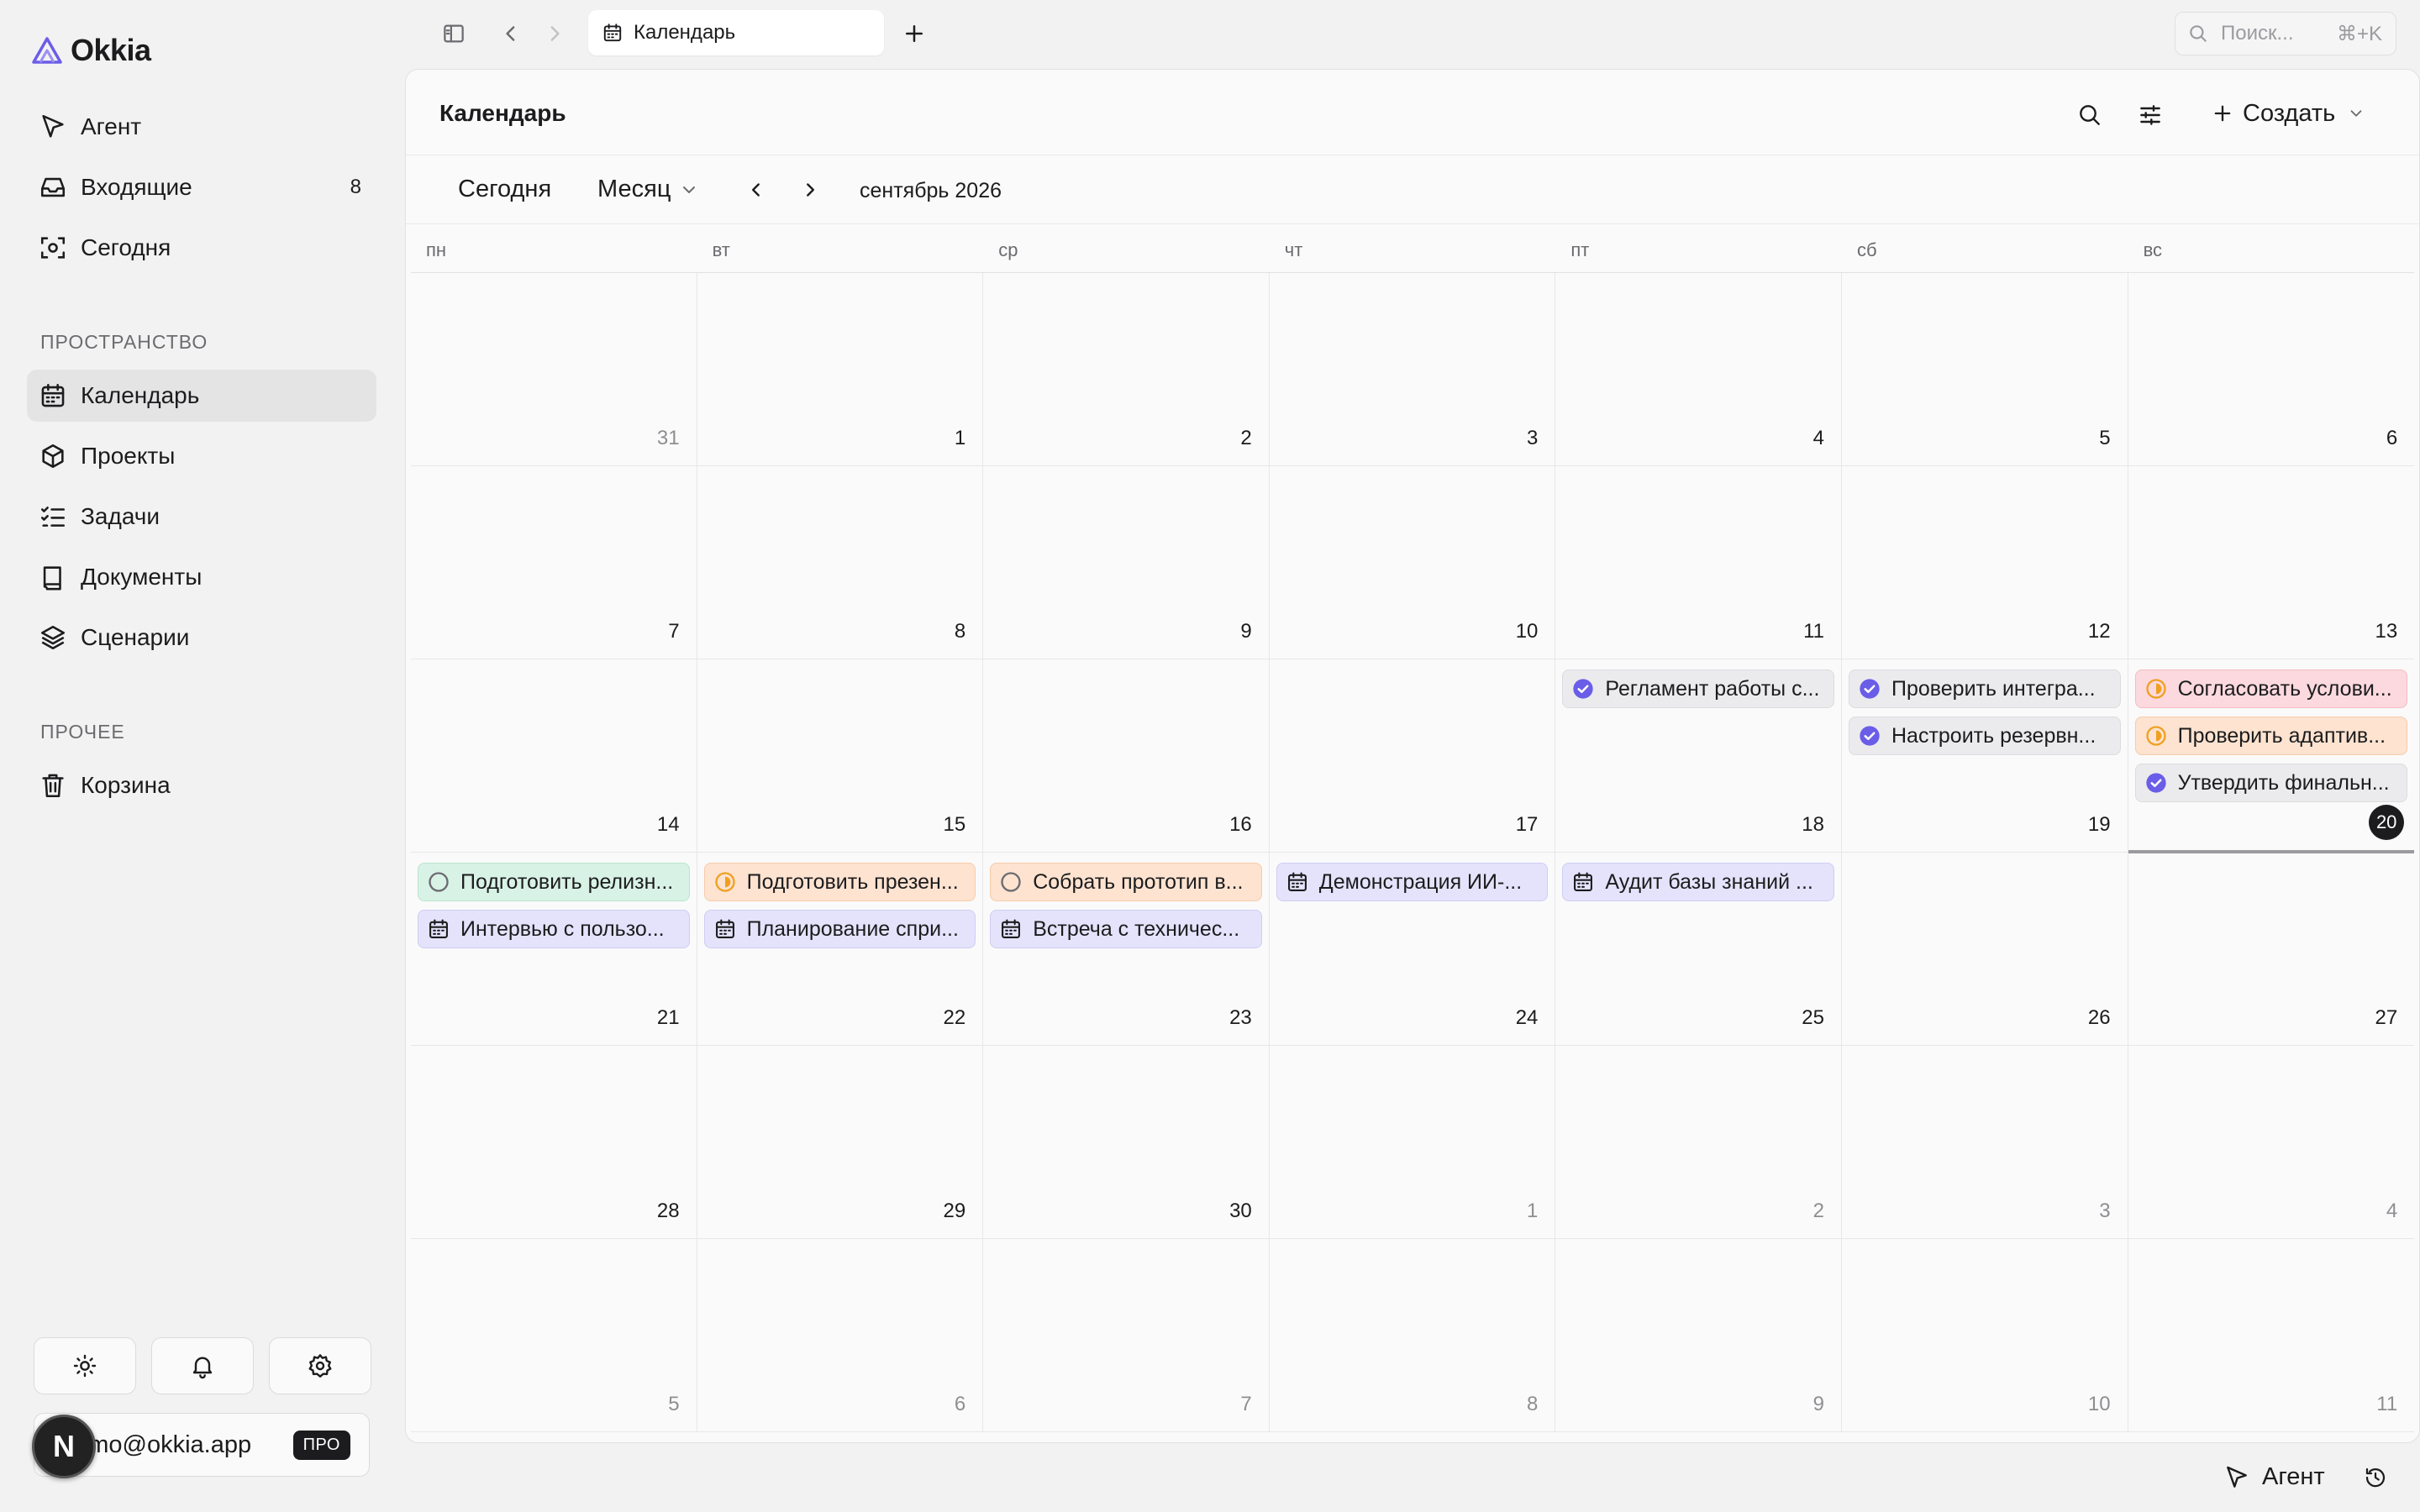 The width and height of the screenshot is (2420, 1512). Describe the element at coordinates (674, 631) in the screenshot. I see `day-number: 7` at that location.